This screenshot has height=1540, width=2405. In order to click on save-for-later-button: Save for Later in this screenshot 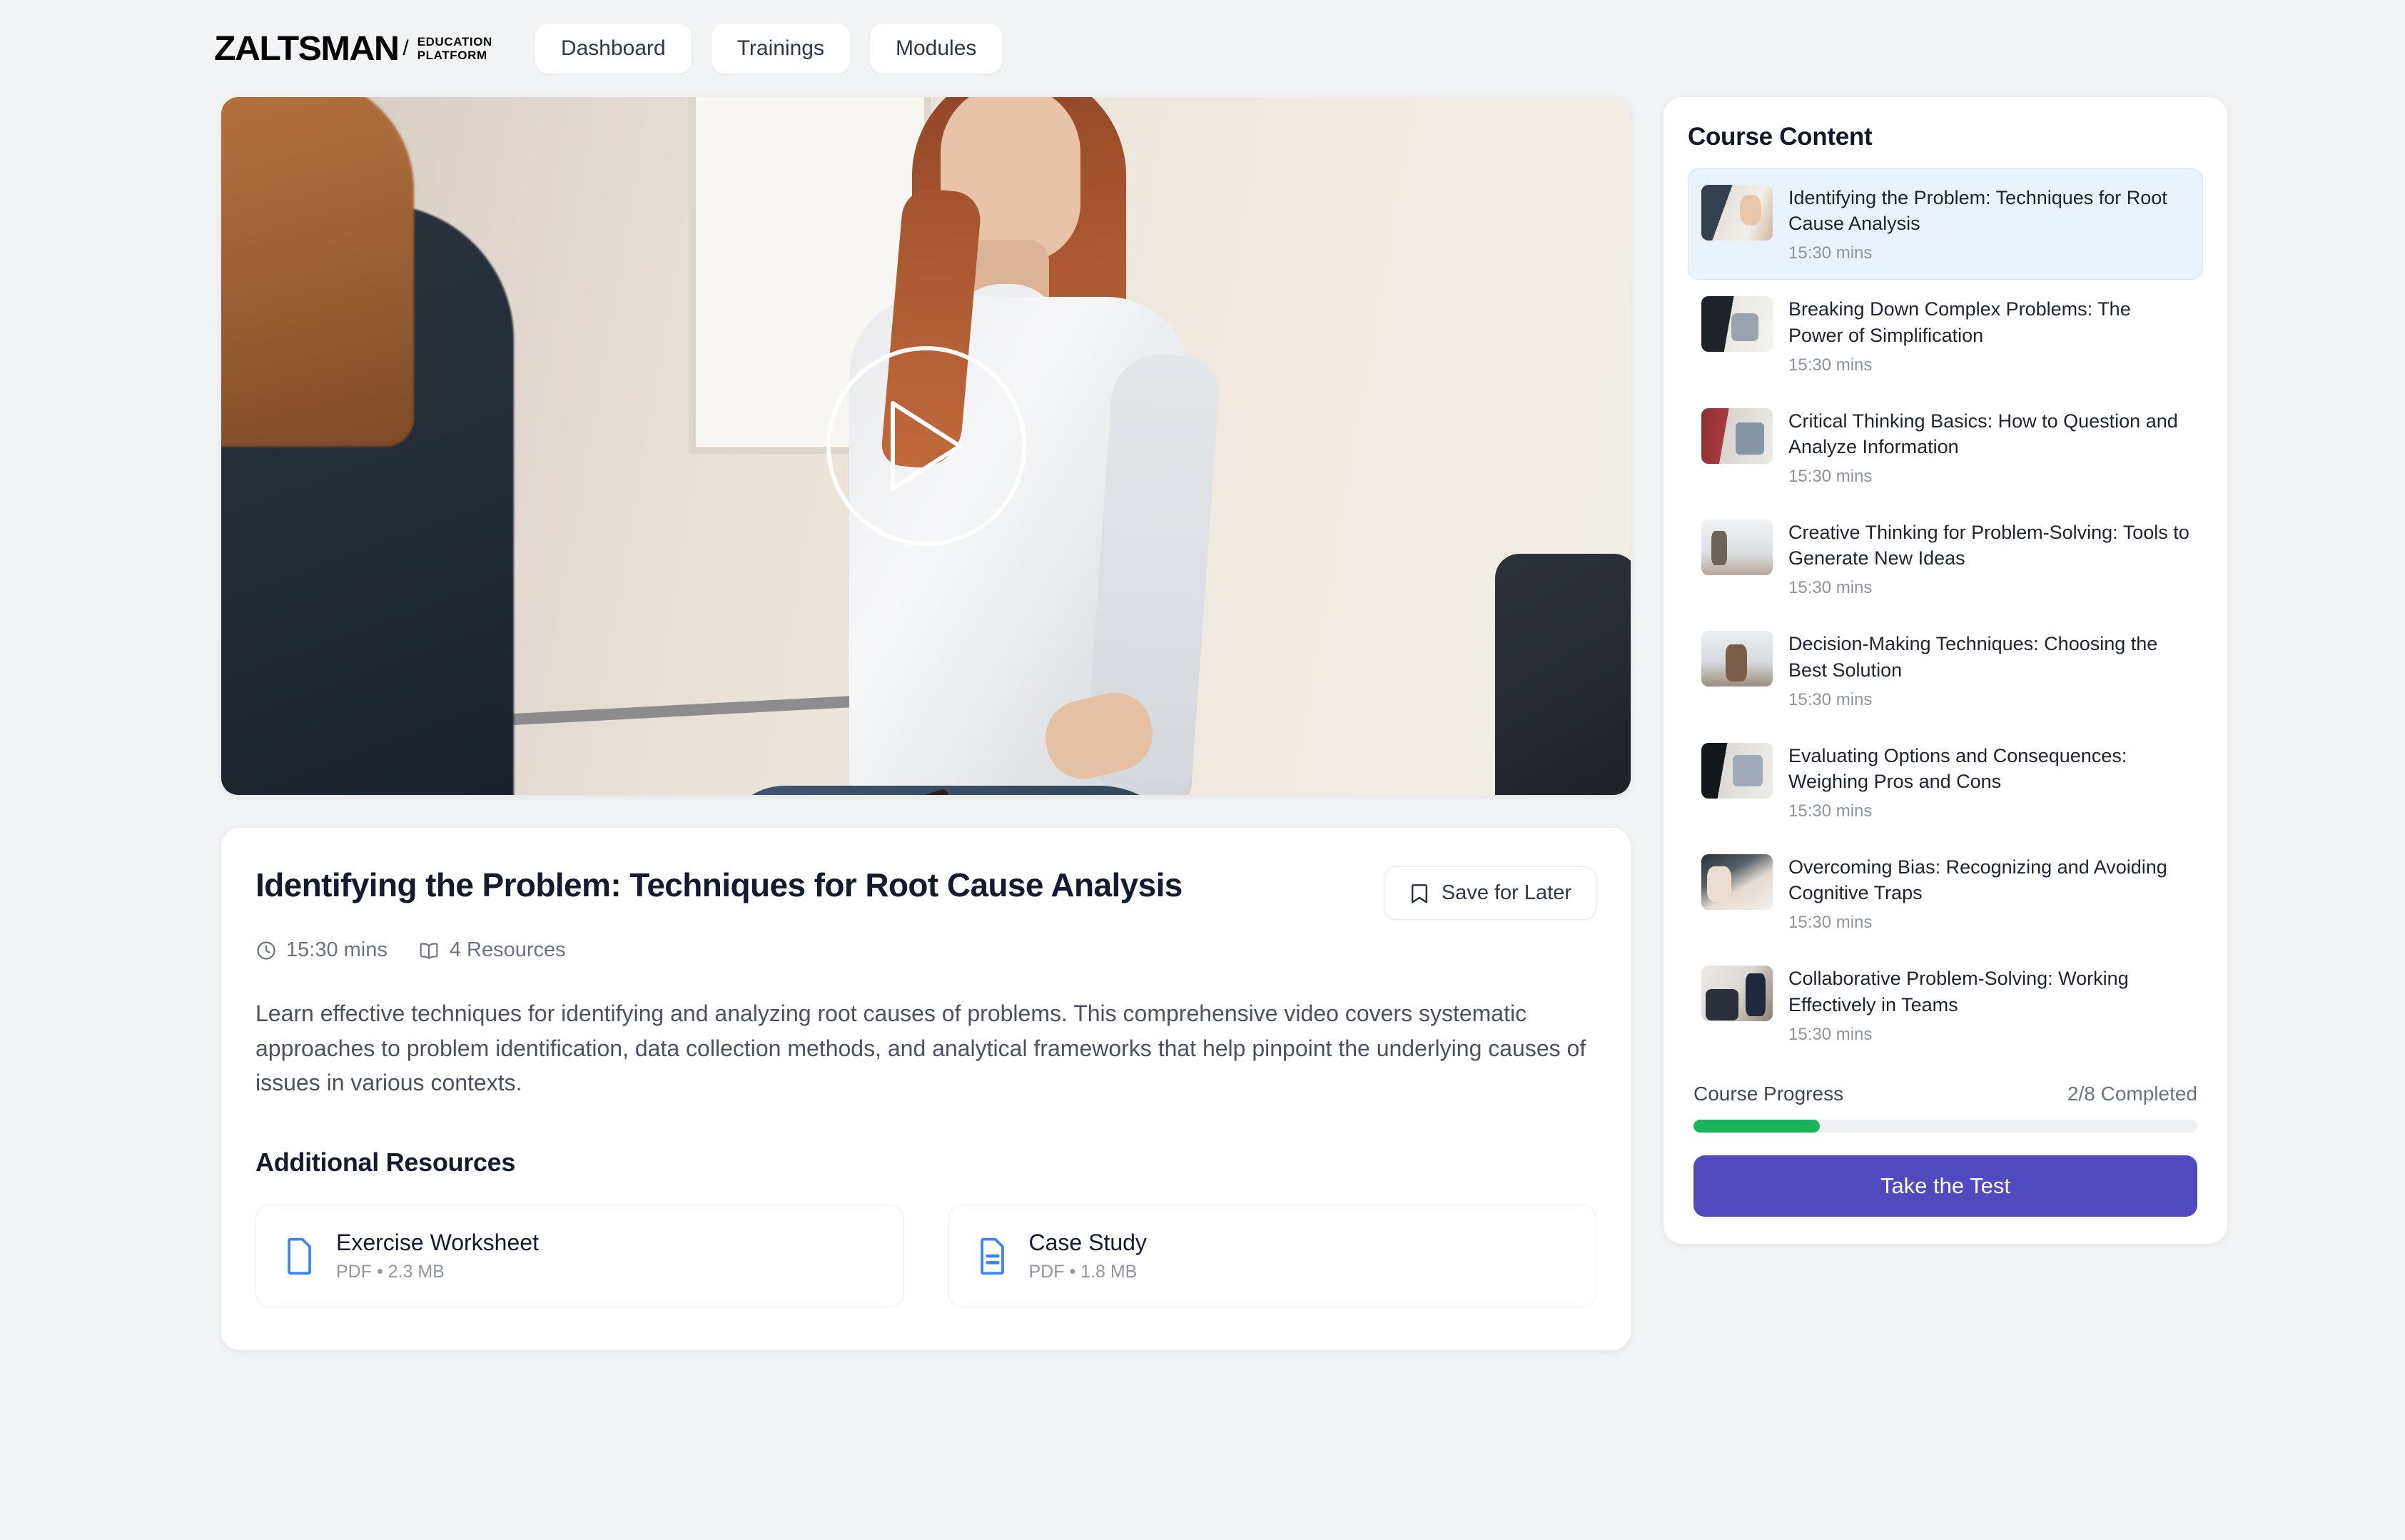, I will do `click(1489, 893)`.